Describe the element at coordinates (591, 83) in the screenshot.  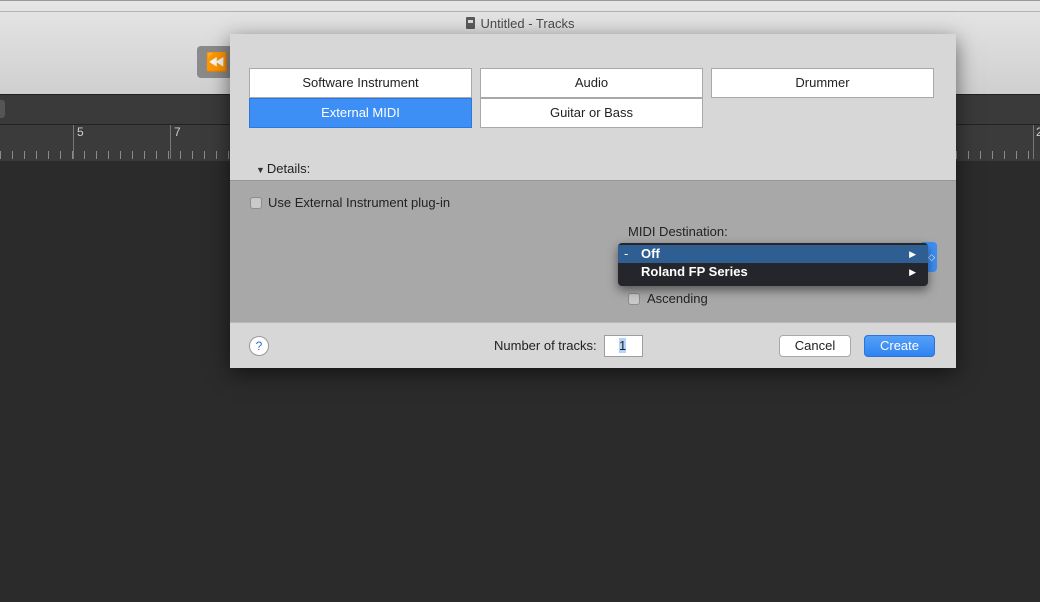
I see `track-type-audio: Audio` at that location.